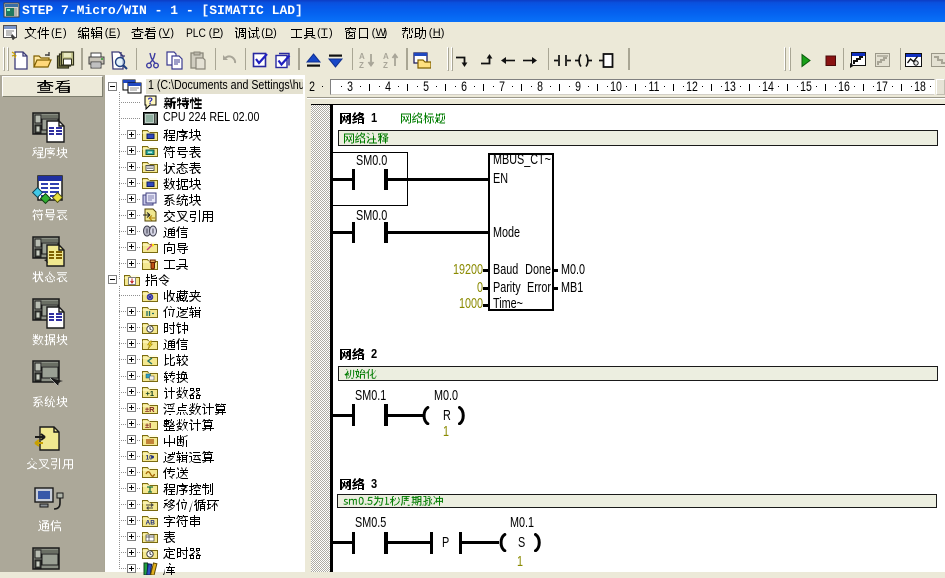 The image size is (945, 578). What do you see at coordinates (148, 425) in the screenshot?
I see `svg-text: ±I` at bounding box center [148, 425].